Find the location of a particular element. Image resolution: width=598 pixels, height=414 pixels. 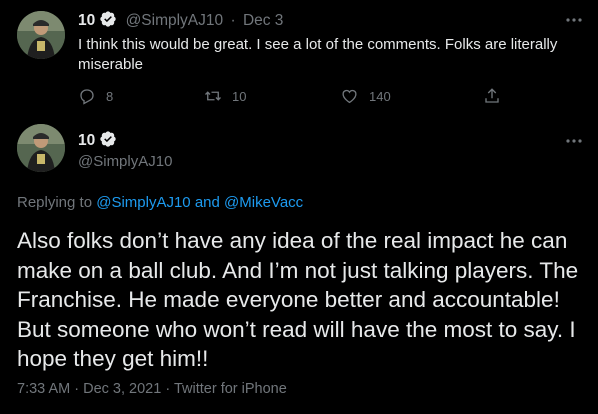

tweet-actions: 8 10 140 is located at coordinates (298, 97).